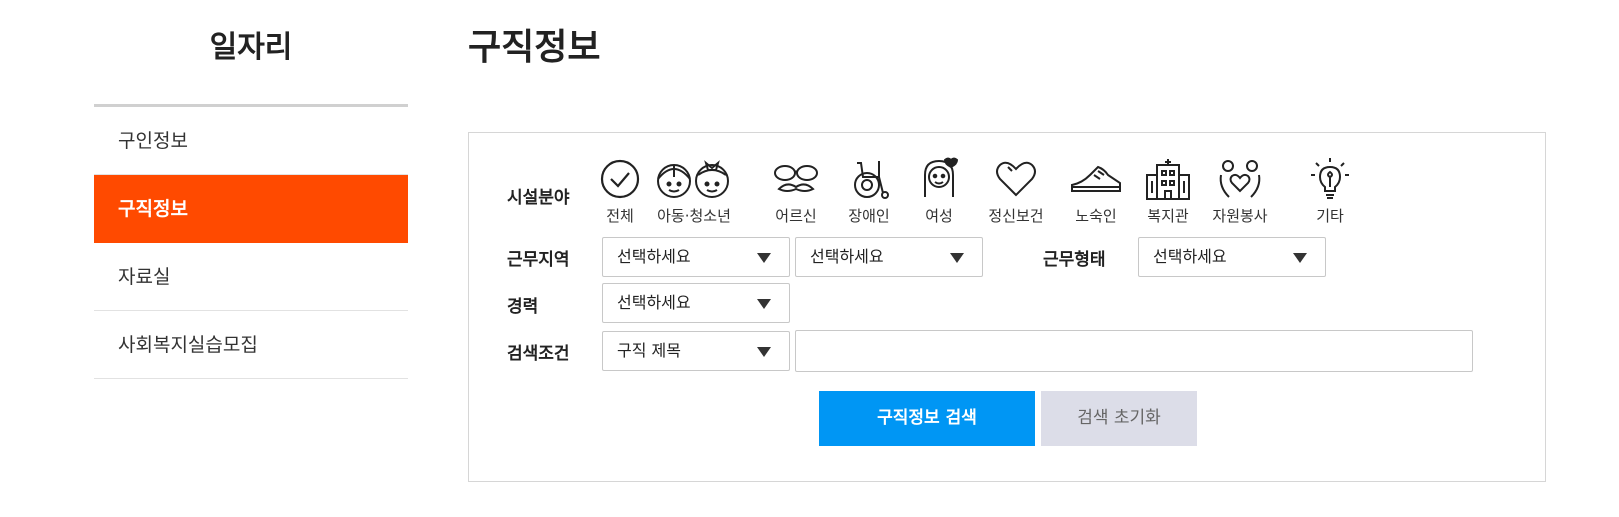  What do you see at coordinates (1119, 418) in the screenshot?
I see `reset-search-button: 검색 초기화` at bounding box center [1119, 418].